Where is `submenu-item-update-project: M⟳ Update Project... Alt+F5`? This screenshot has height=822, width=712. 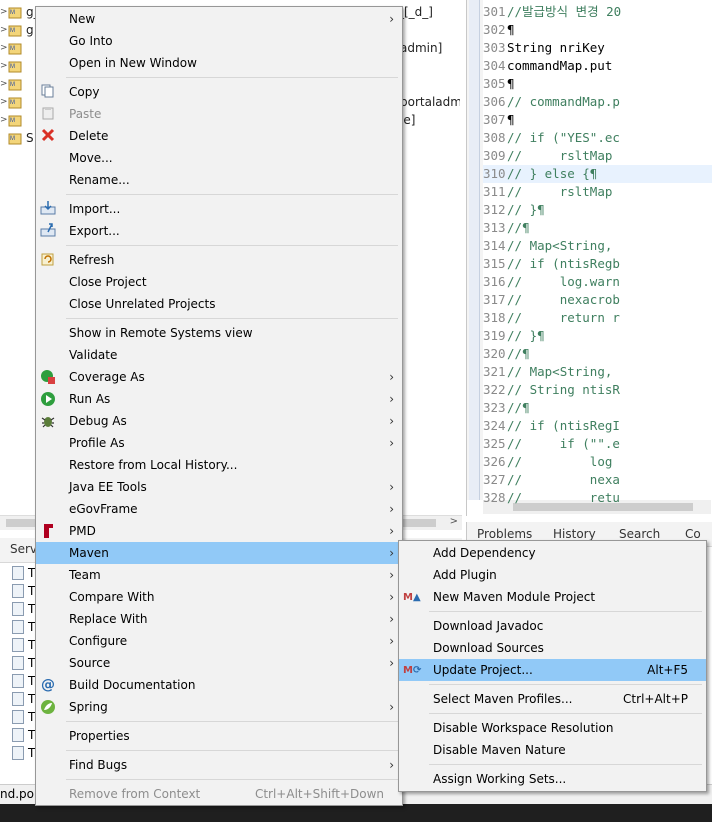
submenu-item-update-project: M⟳ Update Project... Alt+F5 is located at coordinates (552, 670).